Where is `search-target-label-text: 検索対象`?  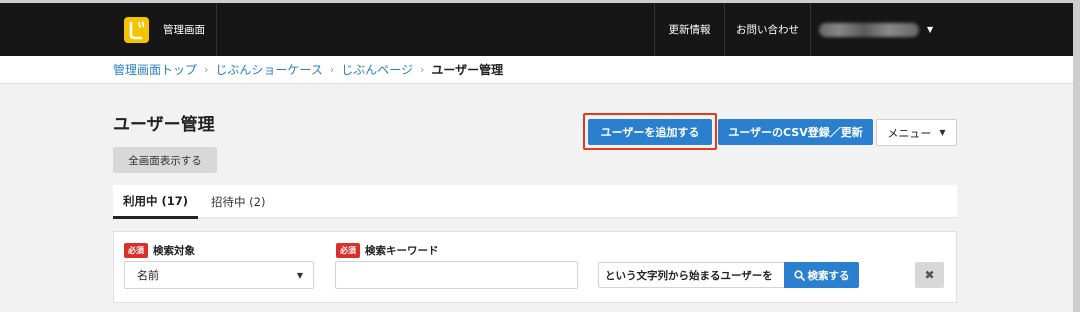
search-target-label-text: 検索対象 is located at coordinates (174, 251).